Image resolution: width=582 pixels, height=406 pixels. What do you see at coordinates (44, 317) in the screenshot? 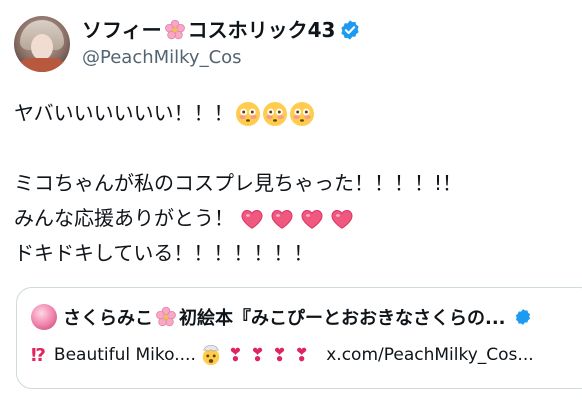
I see `quoted-author-avatar` at bounding box center [44, 317].